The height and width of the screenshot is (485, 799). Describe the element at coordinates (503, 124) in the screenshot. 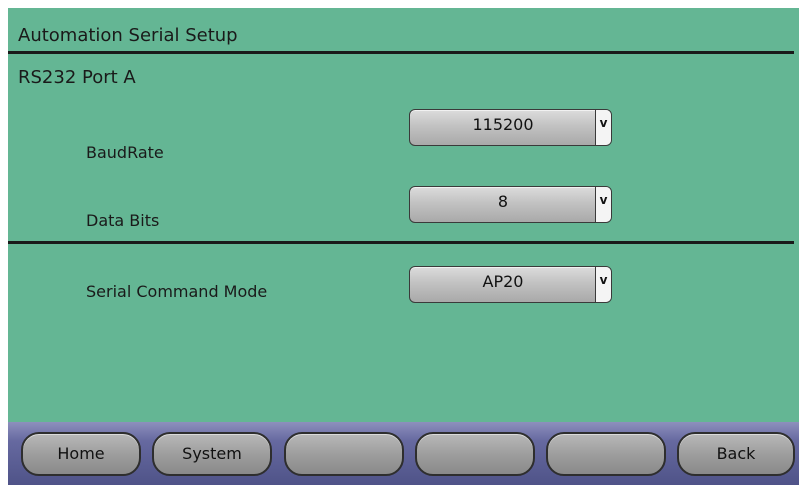

I see `baudrate-value: 115200` at that location.